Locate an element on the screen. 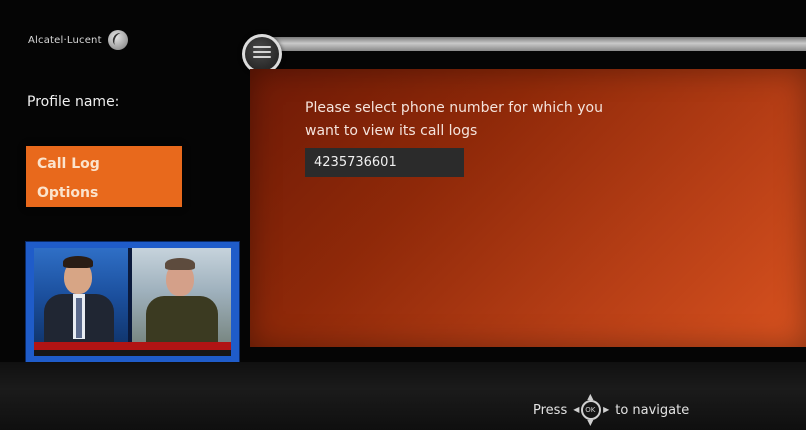 The width and height of the screenshot is (806, 430). press-label: Press is located at coordinates (550, 410).